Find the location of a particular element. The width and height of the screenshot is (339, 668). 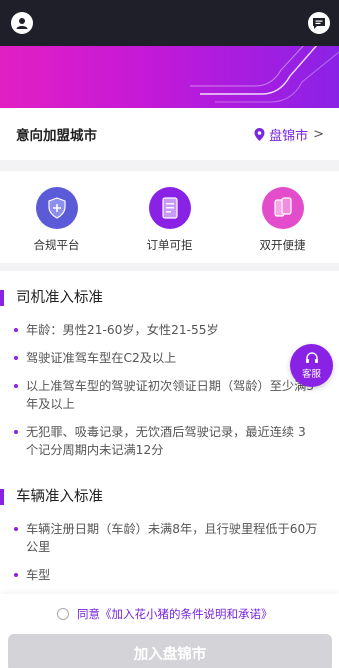

list-item: 车型 is located at coordinates (169, 575).